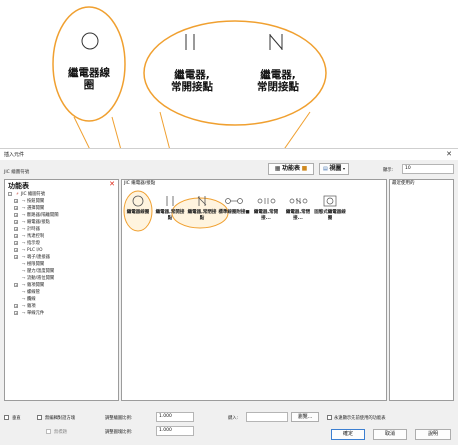 Image resolution: width=458 pixels, height=445 pixels. I want to click on coil-callout-ellipse, so click(89, 64).